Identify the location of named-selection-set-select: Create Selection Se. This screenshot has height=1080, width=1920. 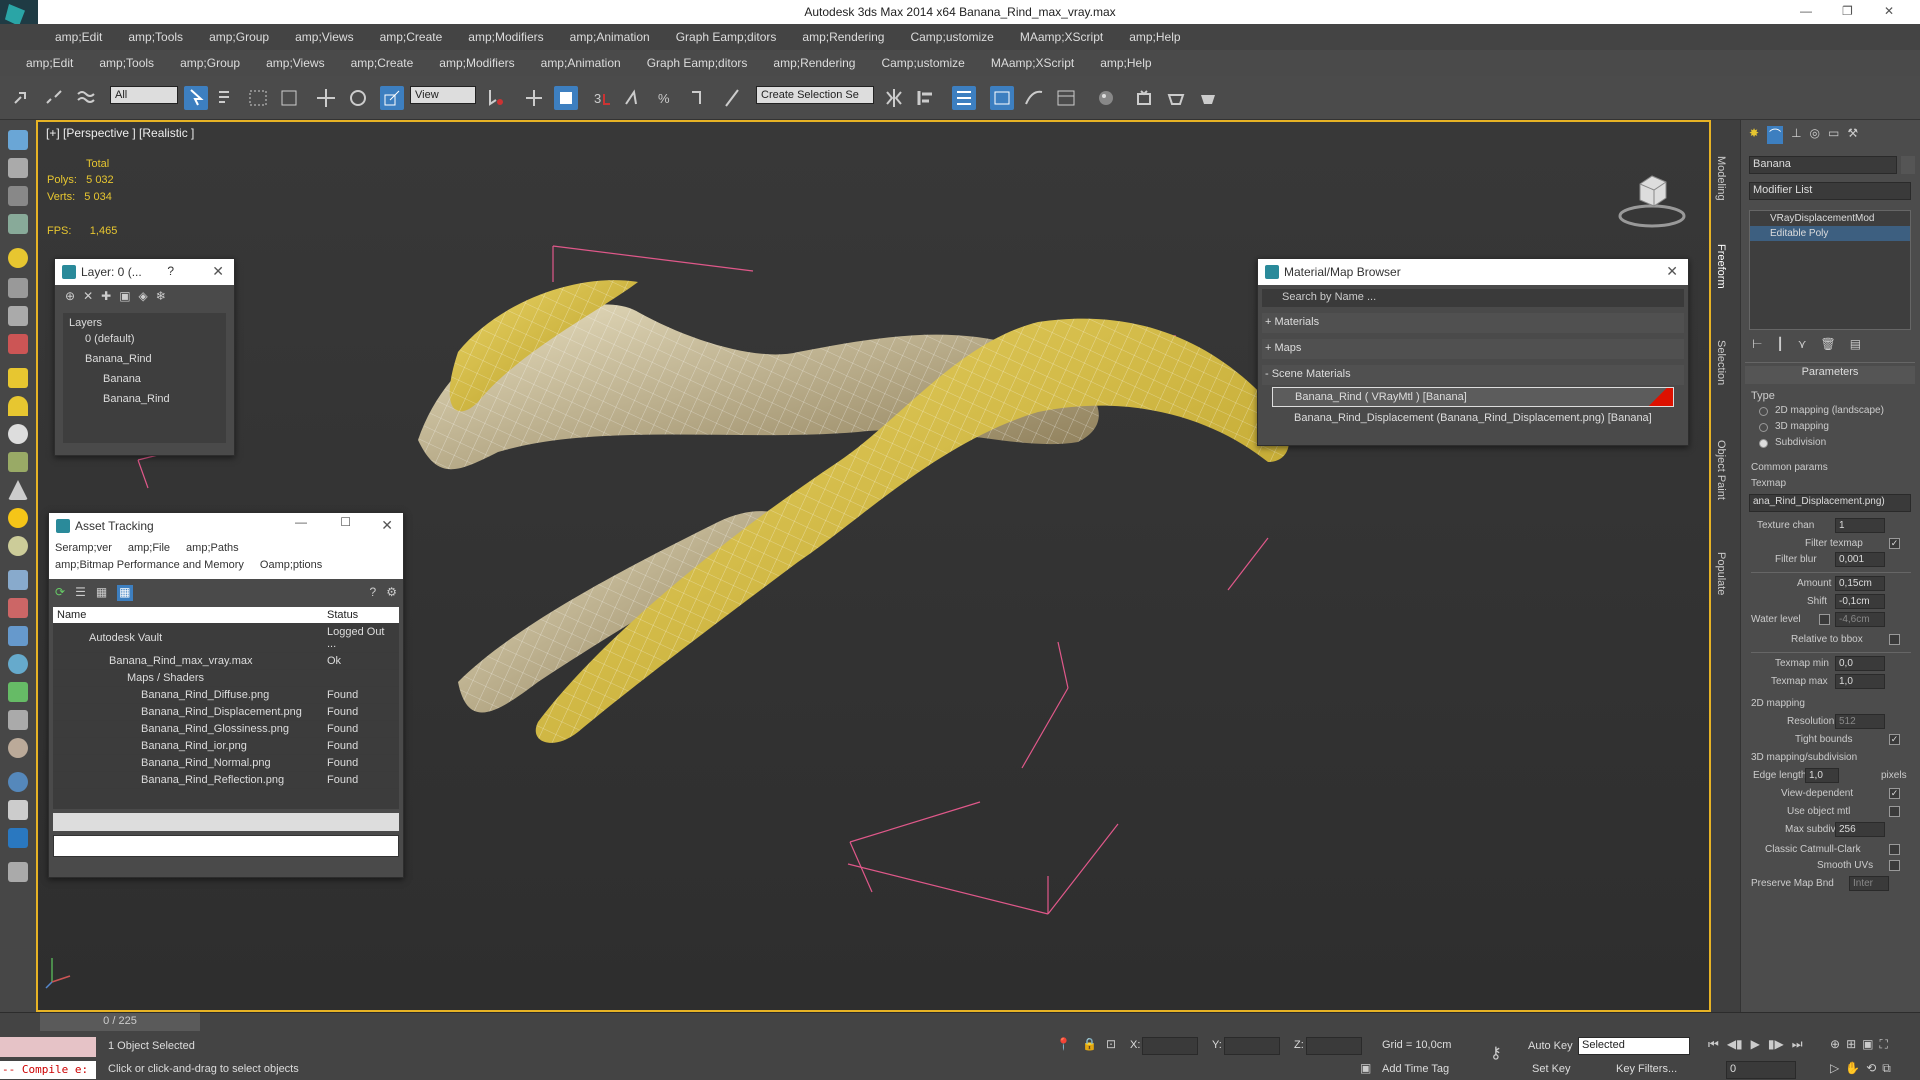
(815, 95).